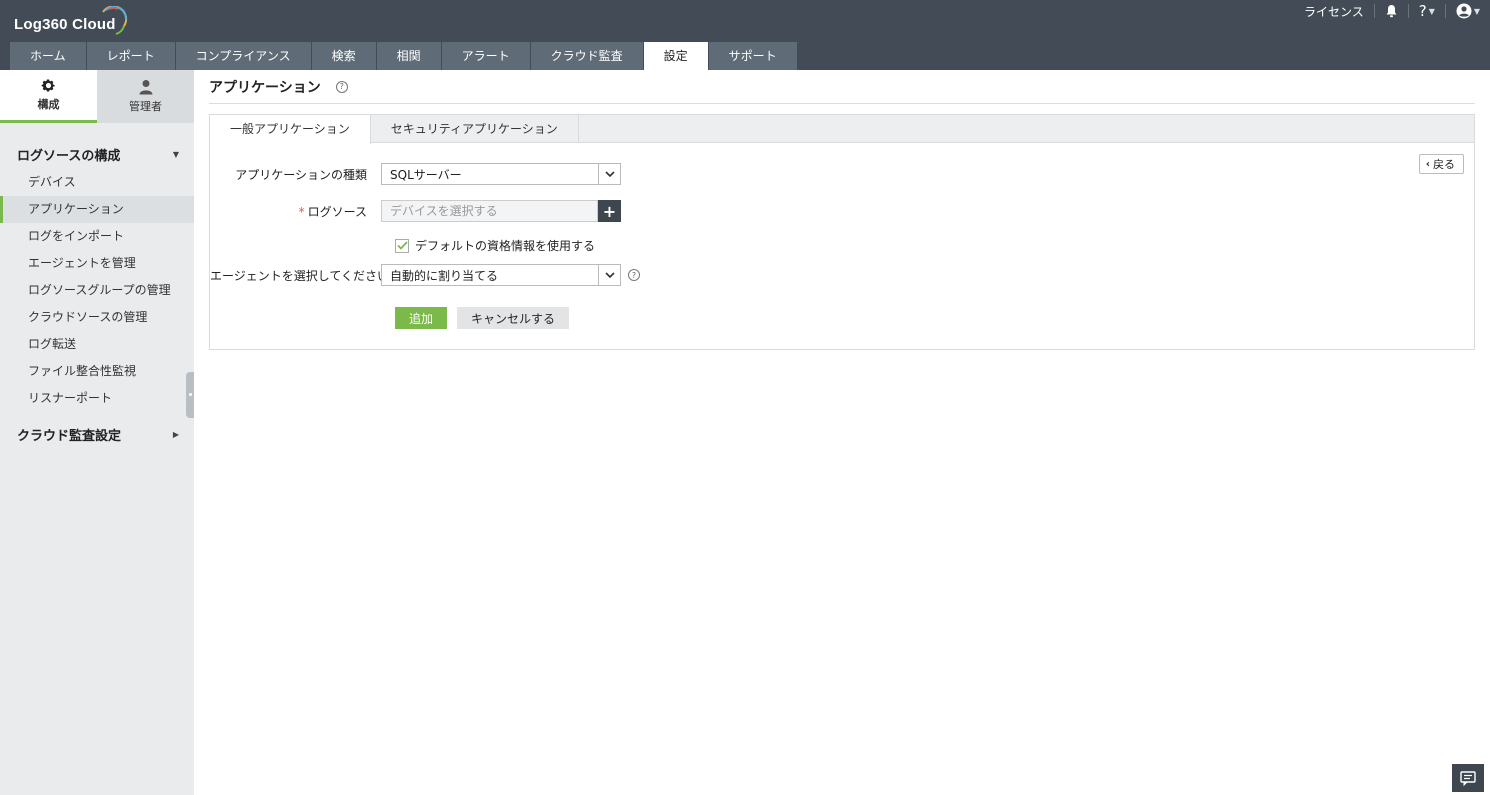 The height and width of the screenshot is (795, 1490). Describe the element at coordinates (1444, 164) in the screenshot. I see `back-label: 戻る` at that location.